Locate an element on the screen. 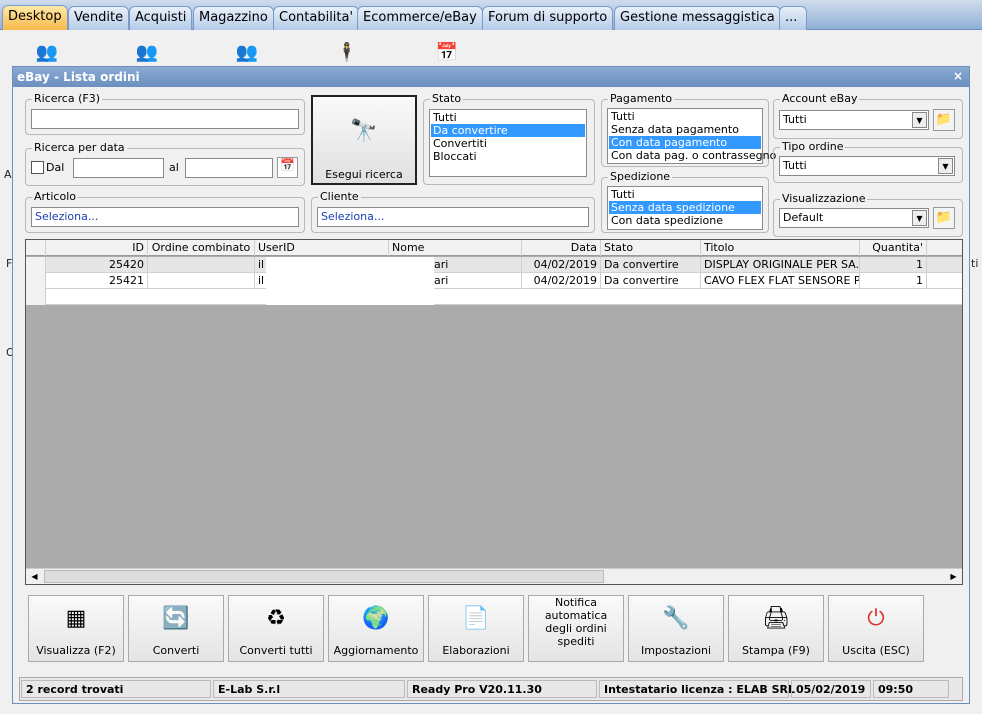 This screenshot has width=982, height=714. converti-tutti-button: ♻ Converti tutti is located at coordinates (276, 628).